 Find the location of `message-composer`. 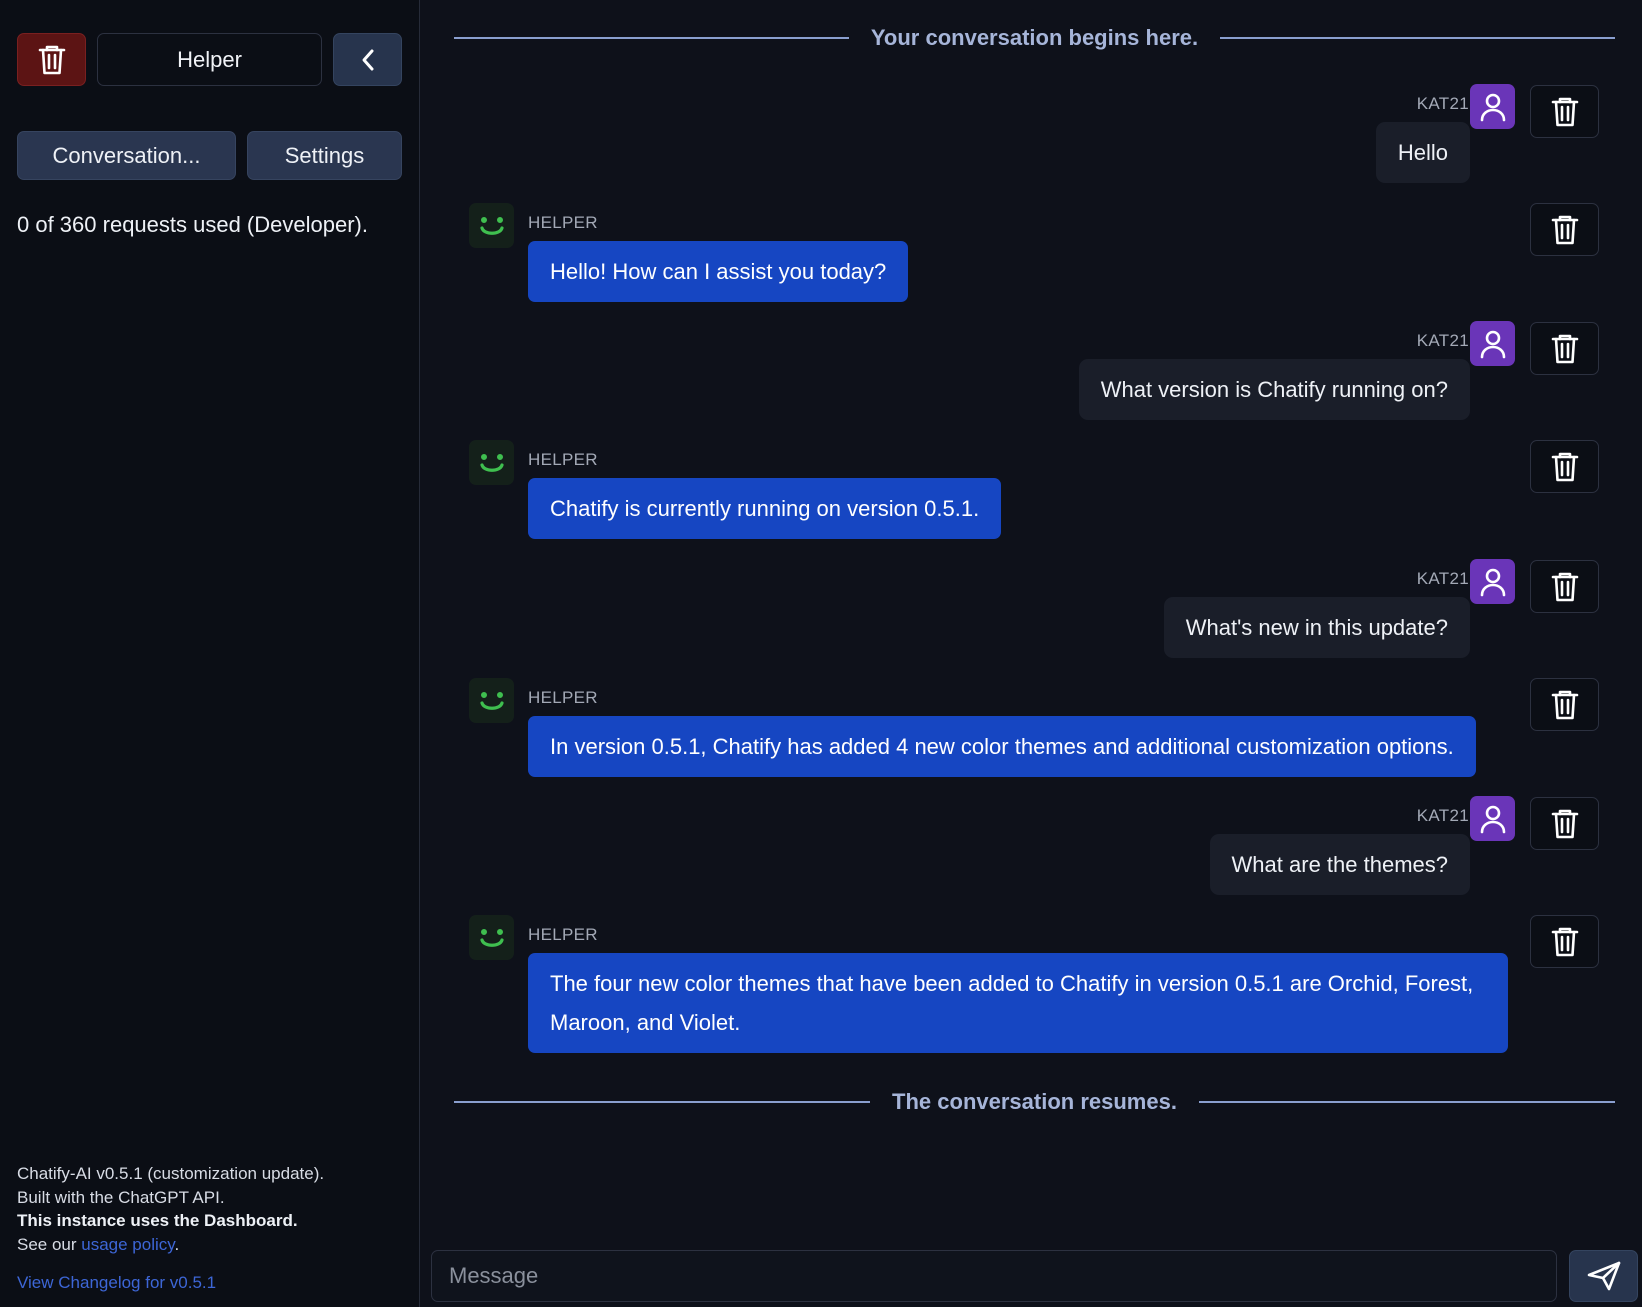

message-composer is located at coordinates (994, 1276).